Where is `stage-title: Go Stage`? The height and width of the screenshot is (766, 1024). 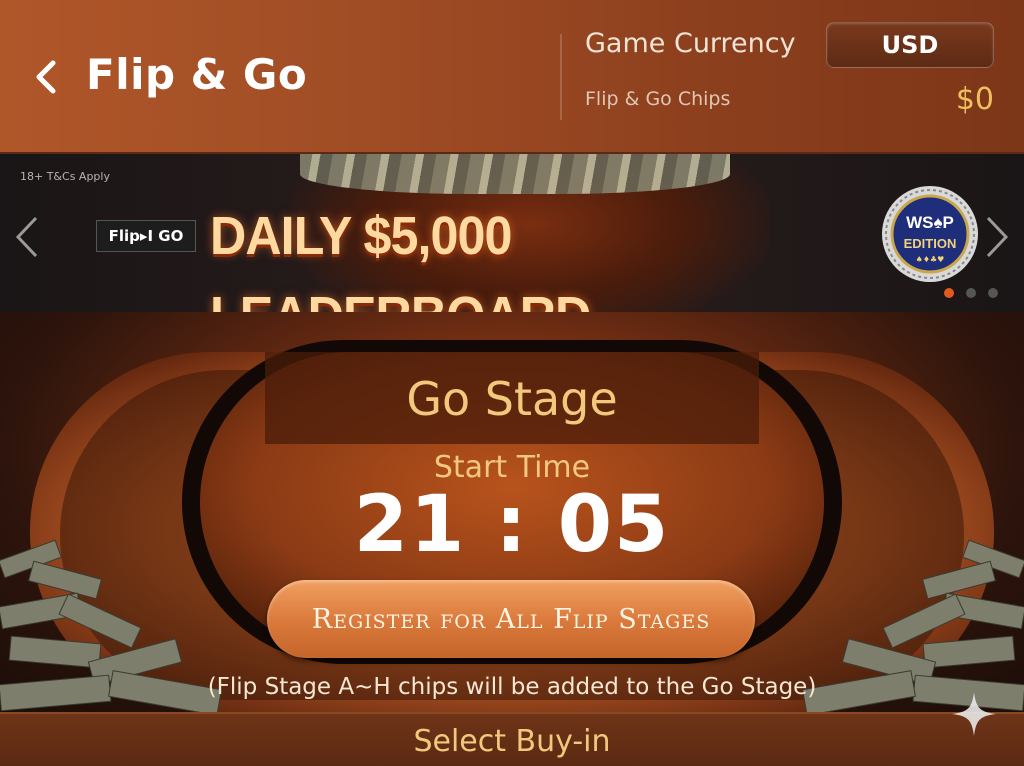 stage-title: Go Stage is located at coordinates (512, 399).